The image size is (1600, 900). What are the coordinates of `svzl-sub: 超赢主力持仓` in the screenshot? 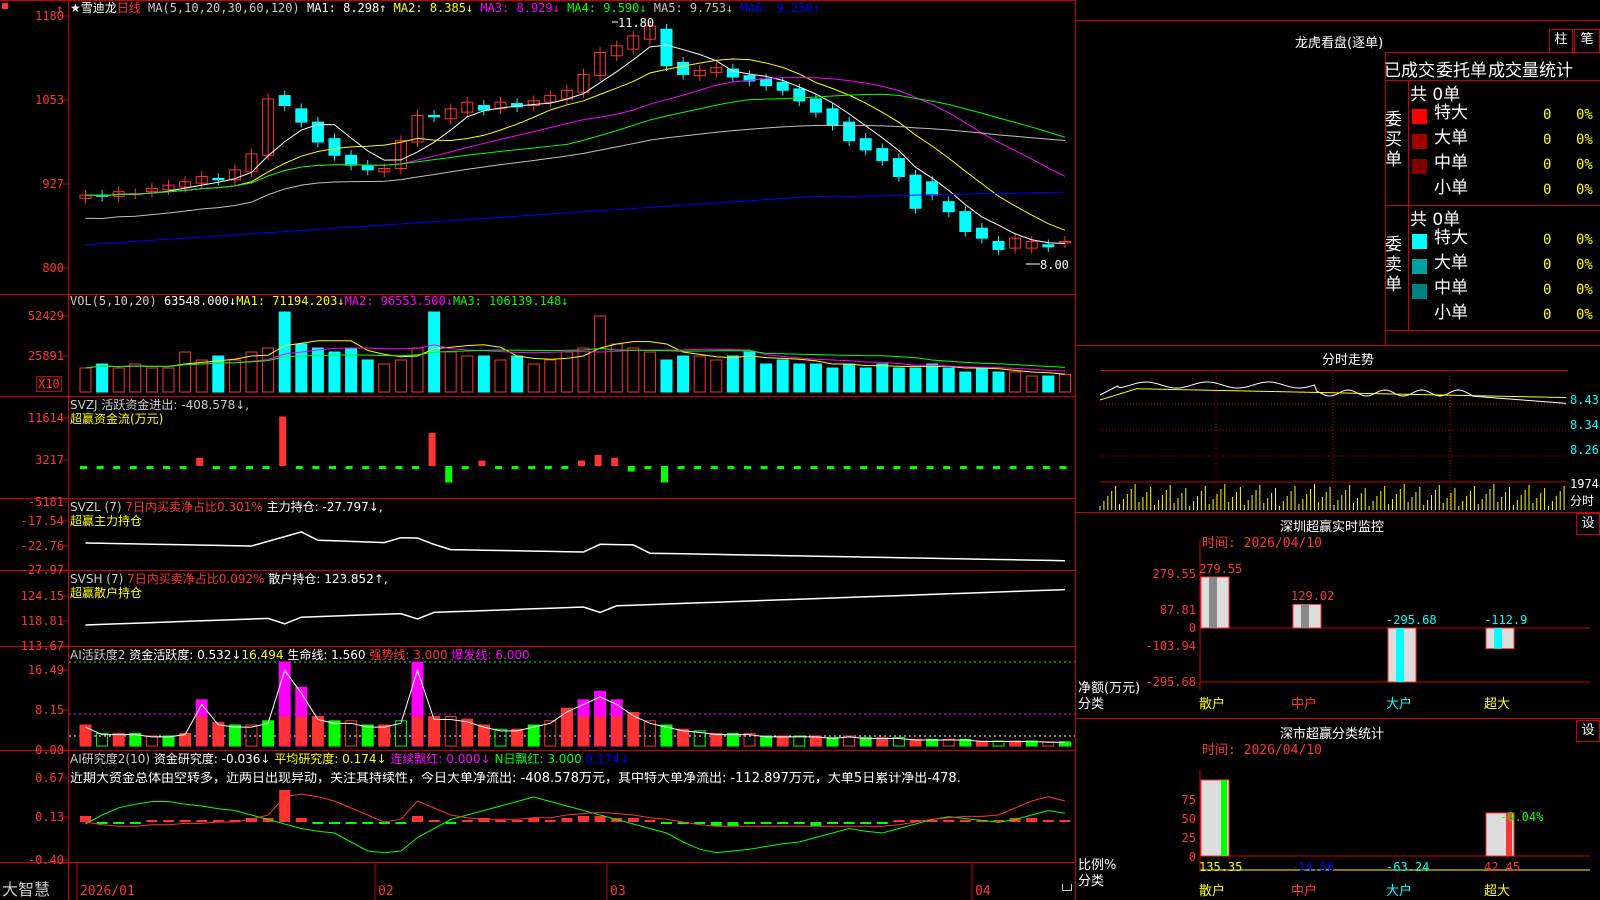 It's located at (106, 521).